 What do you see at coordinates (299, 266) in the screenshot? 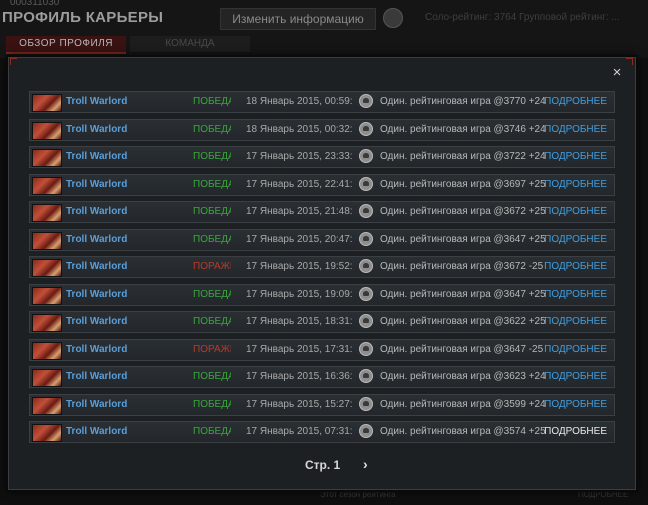
I see `match-date: 17 Январь 2015, 19:52:1` at bounding box center [299, 266].